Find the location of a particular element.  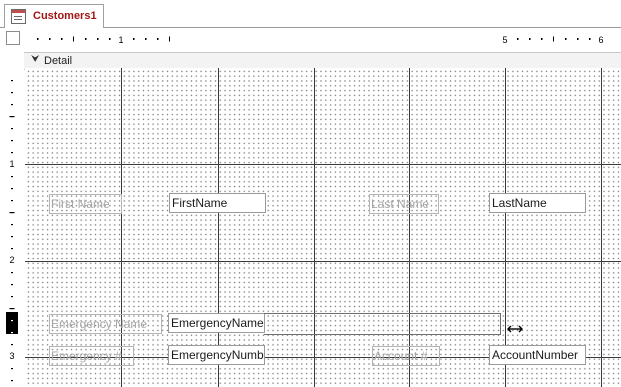

tab-customers1: Customers1 is located at coordinates (54, 16).